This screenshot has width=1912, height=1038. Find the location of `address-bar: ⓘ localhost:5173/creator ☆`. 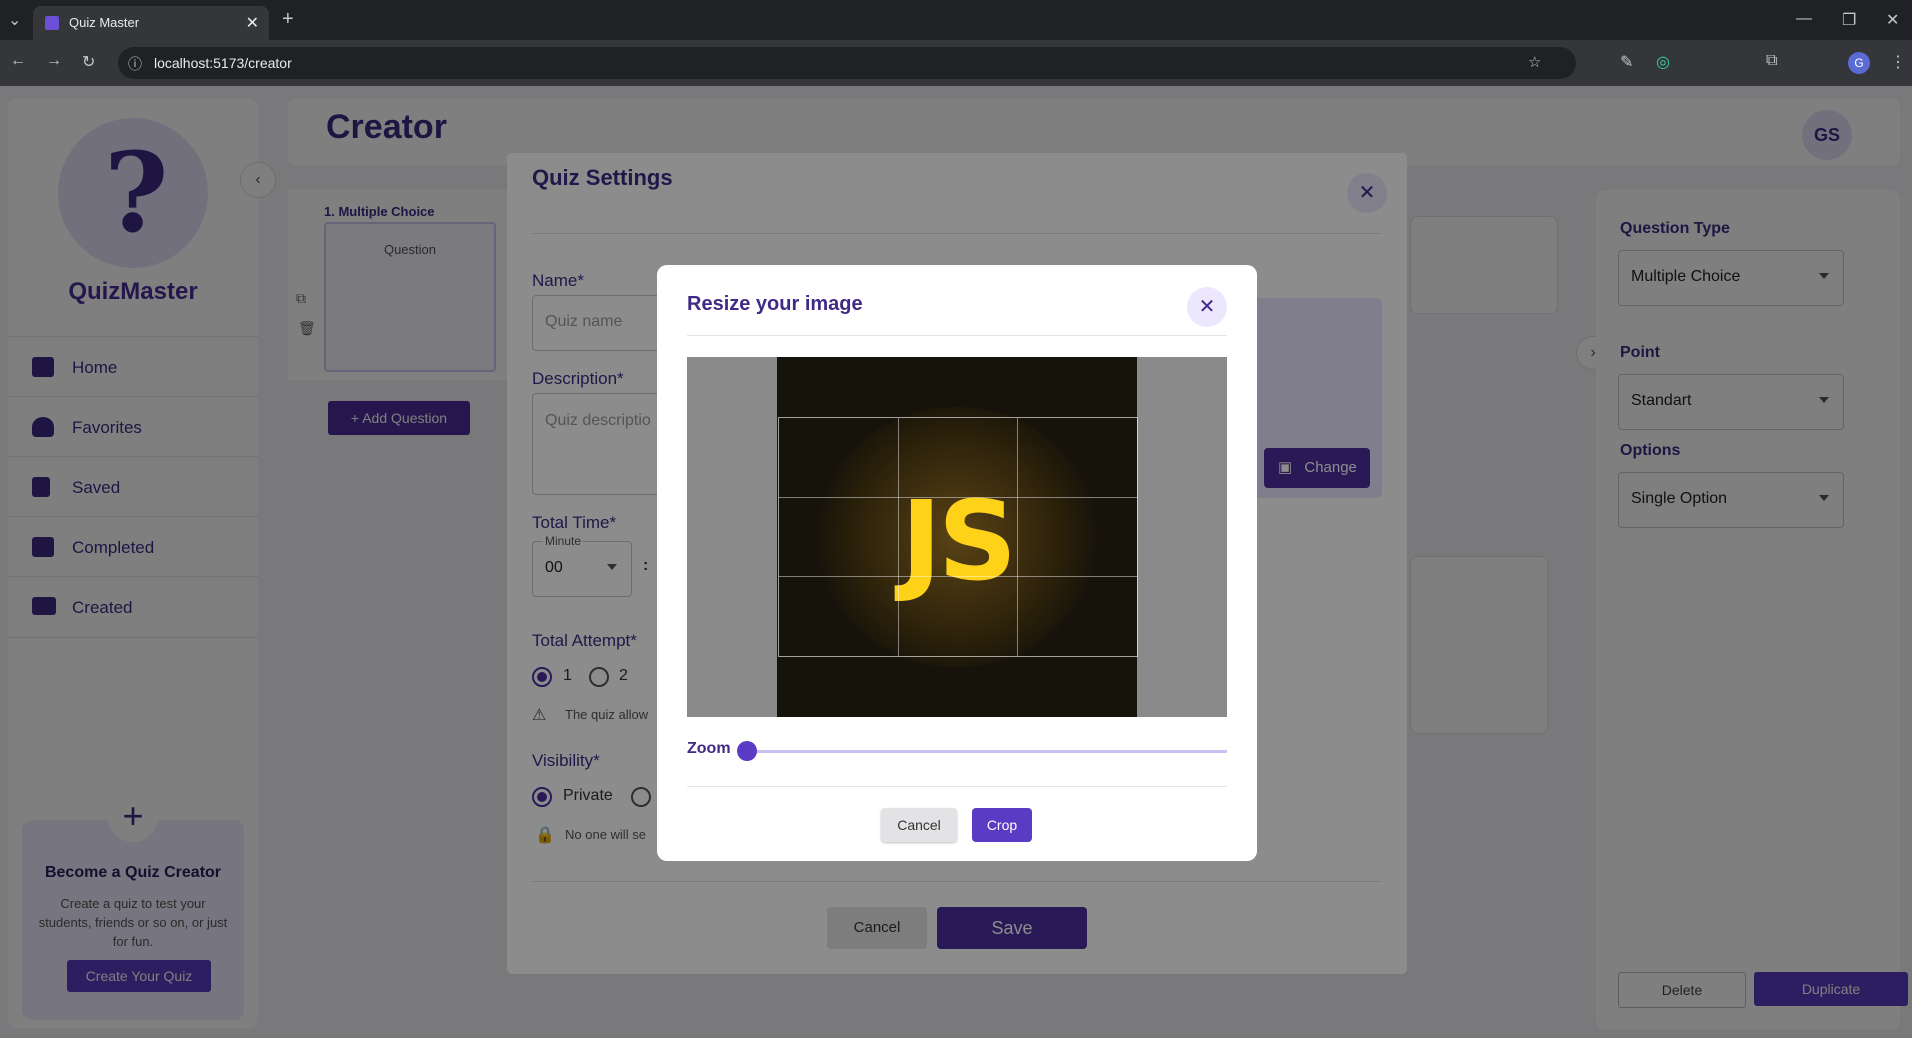

address-bar: ⓘ localhost:5173/creator ☆ is located at coordinates (847, 63).